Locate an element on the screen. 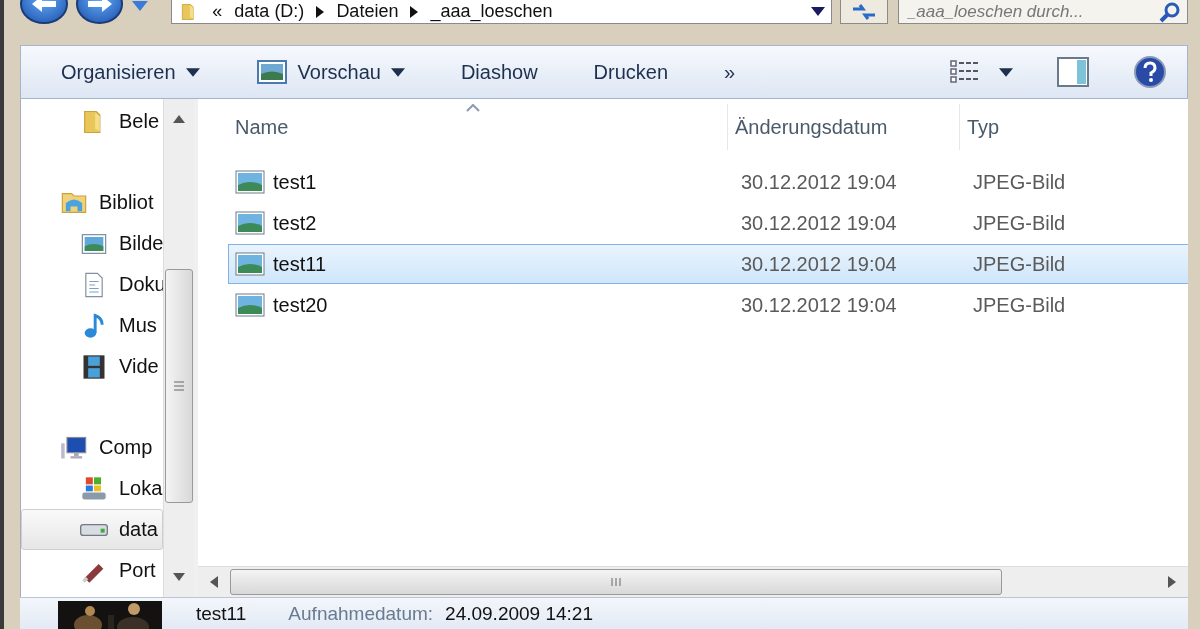  file-row: test1 30.12.2012 19:04 JPEG-Bild is located at coordinates (708, 182).